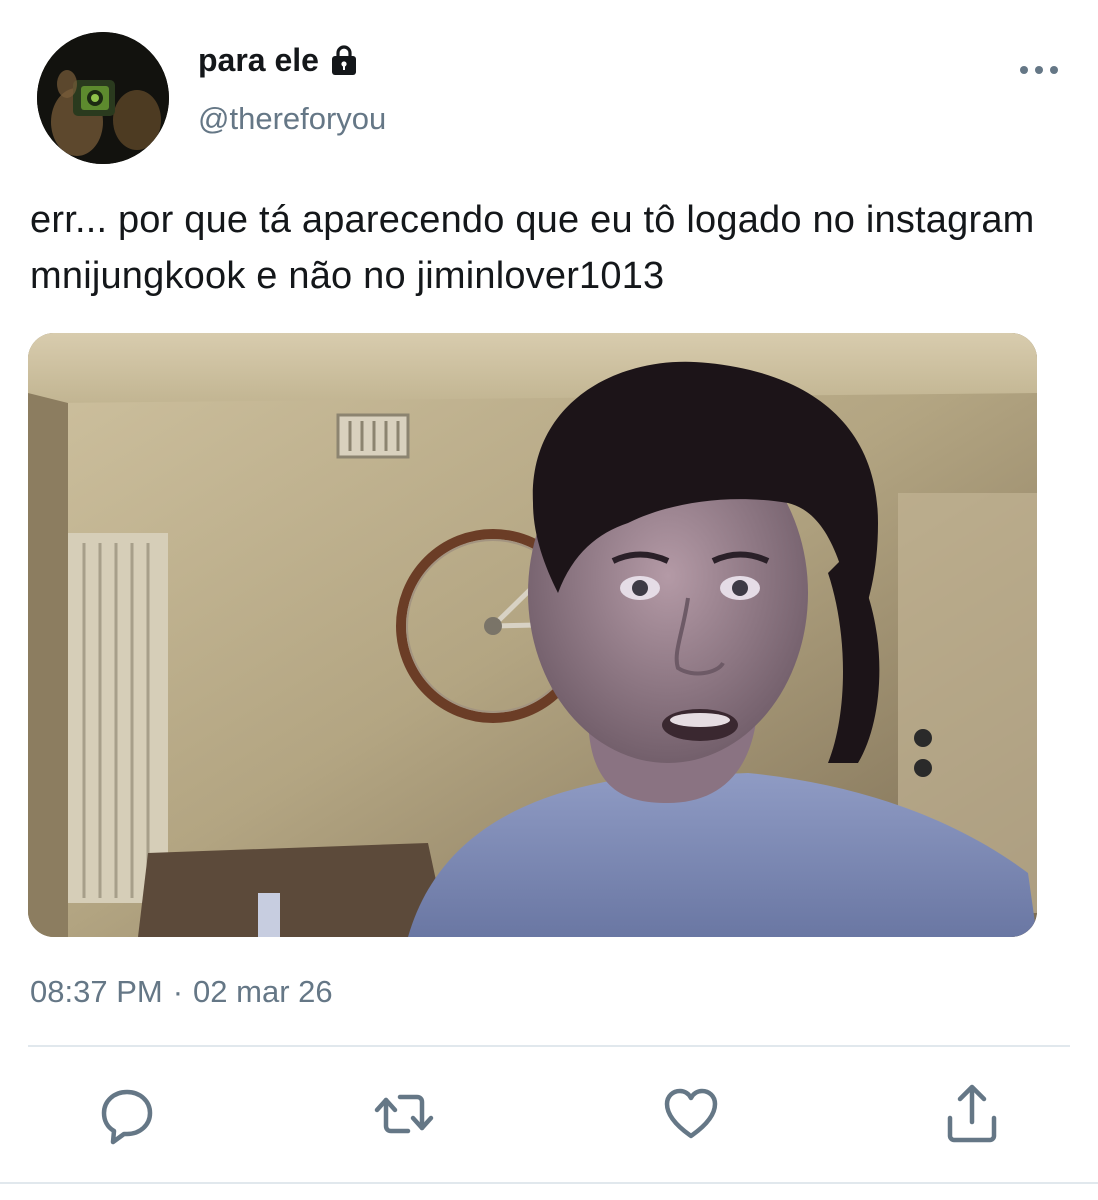 The width and height of the screenshot is (1098, 1200). I want to click on display-name: para ele, so click(278, 60).